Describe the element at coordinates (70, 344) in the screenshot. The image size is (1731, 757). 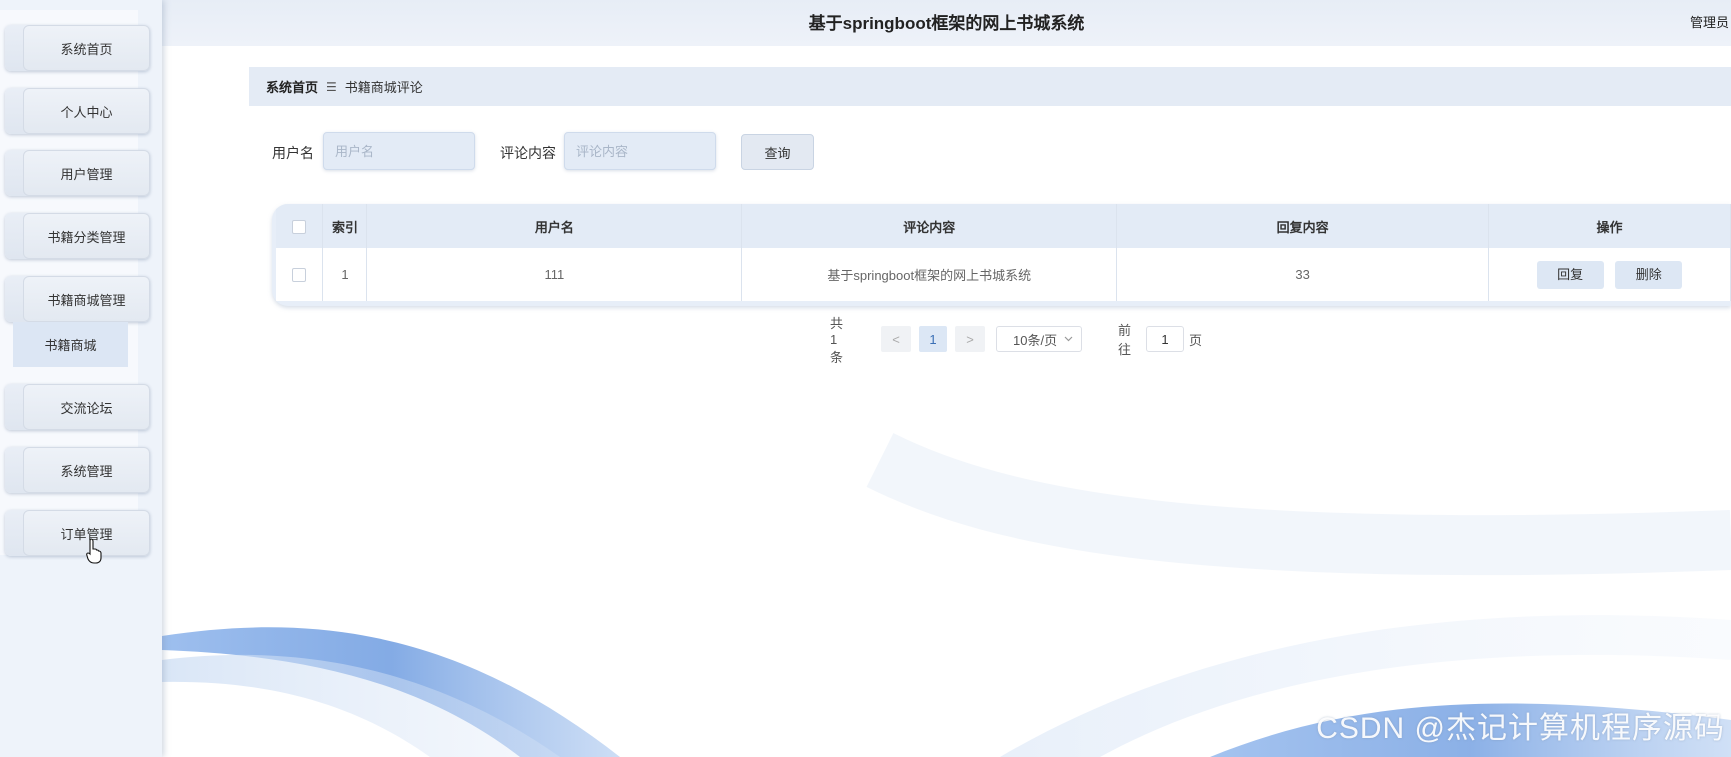
I see `submenu-item-book-store: 书籍商城` at that location.